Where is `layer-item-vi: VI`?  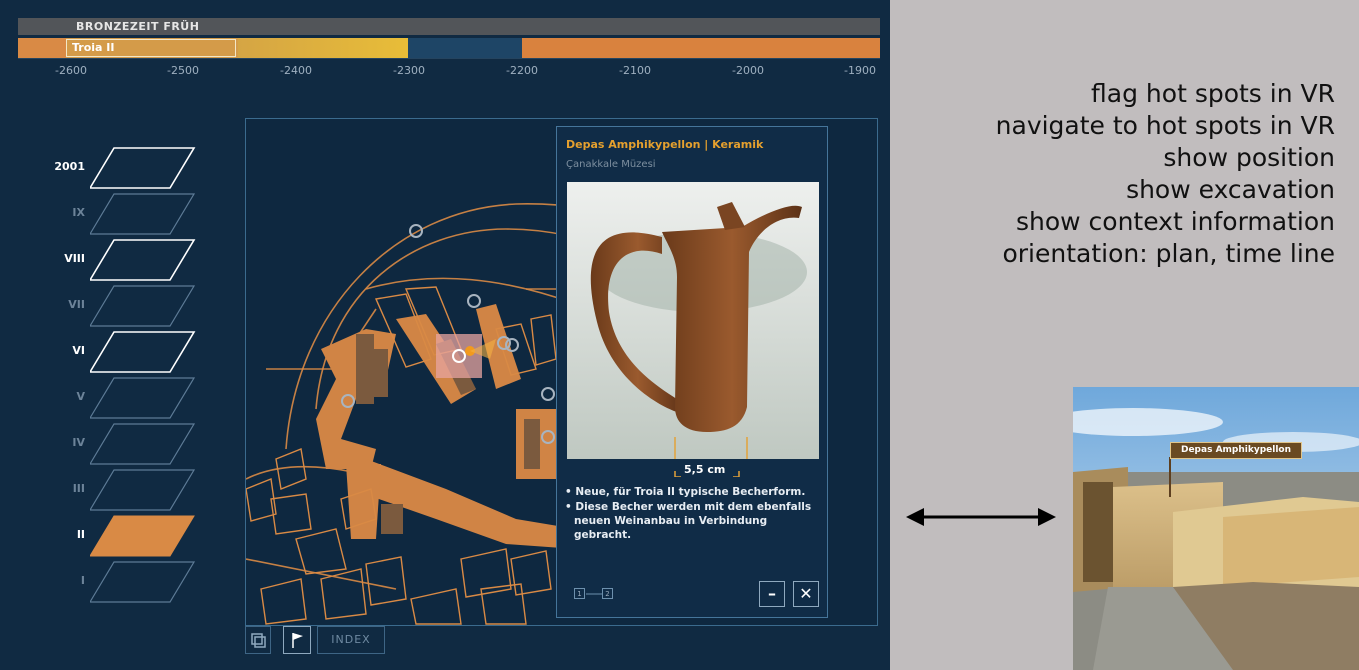
layer-item-vi: VI is located at coordinates (120, 352).